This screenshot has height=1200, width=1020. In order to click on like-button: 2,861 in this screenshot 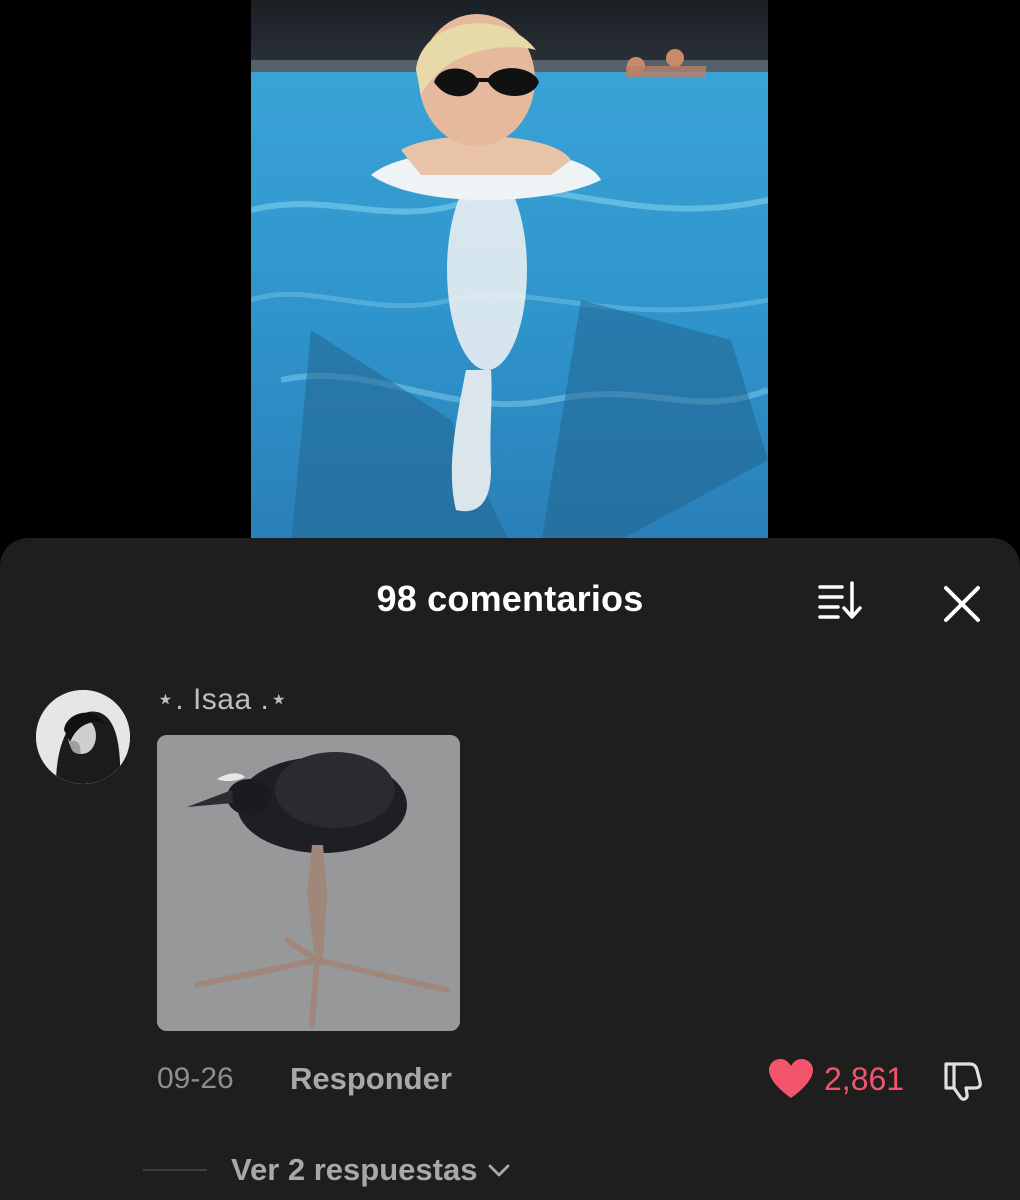, I will do `click(836, 1079)`.